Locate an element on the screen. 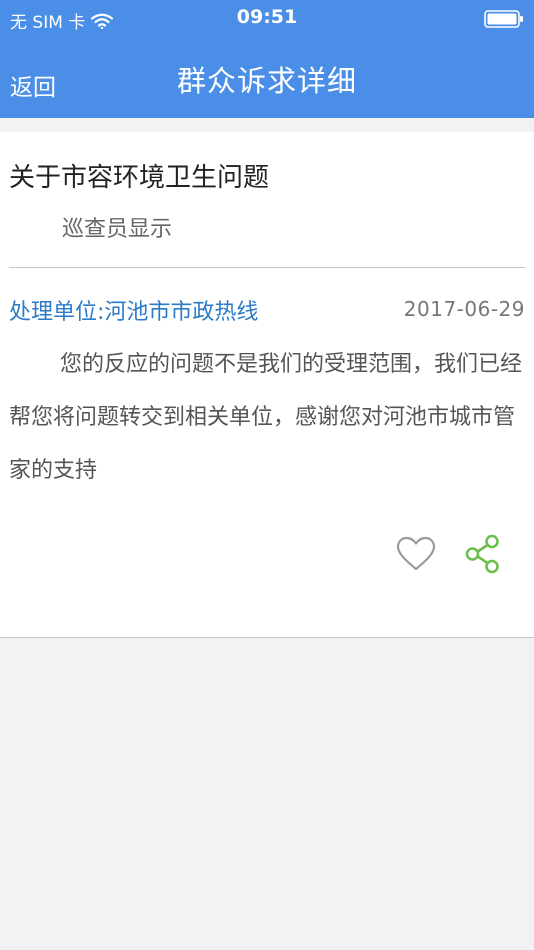 Image resolution: width=534 pixels, height=950 pixels. nav-bar: 返回 群众诉求详细 is located at coordinates (267, 79).